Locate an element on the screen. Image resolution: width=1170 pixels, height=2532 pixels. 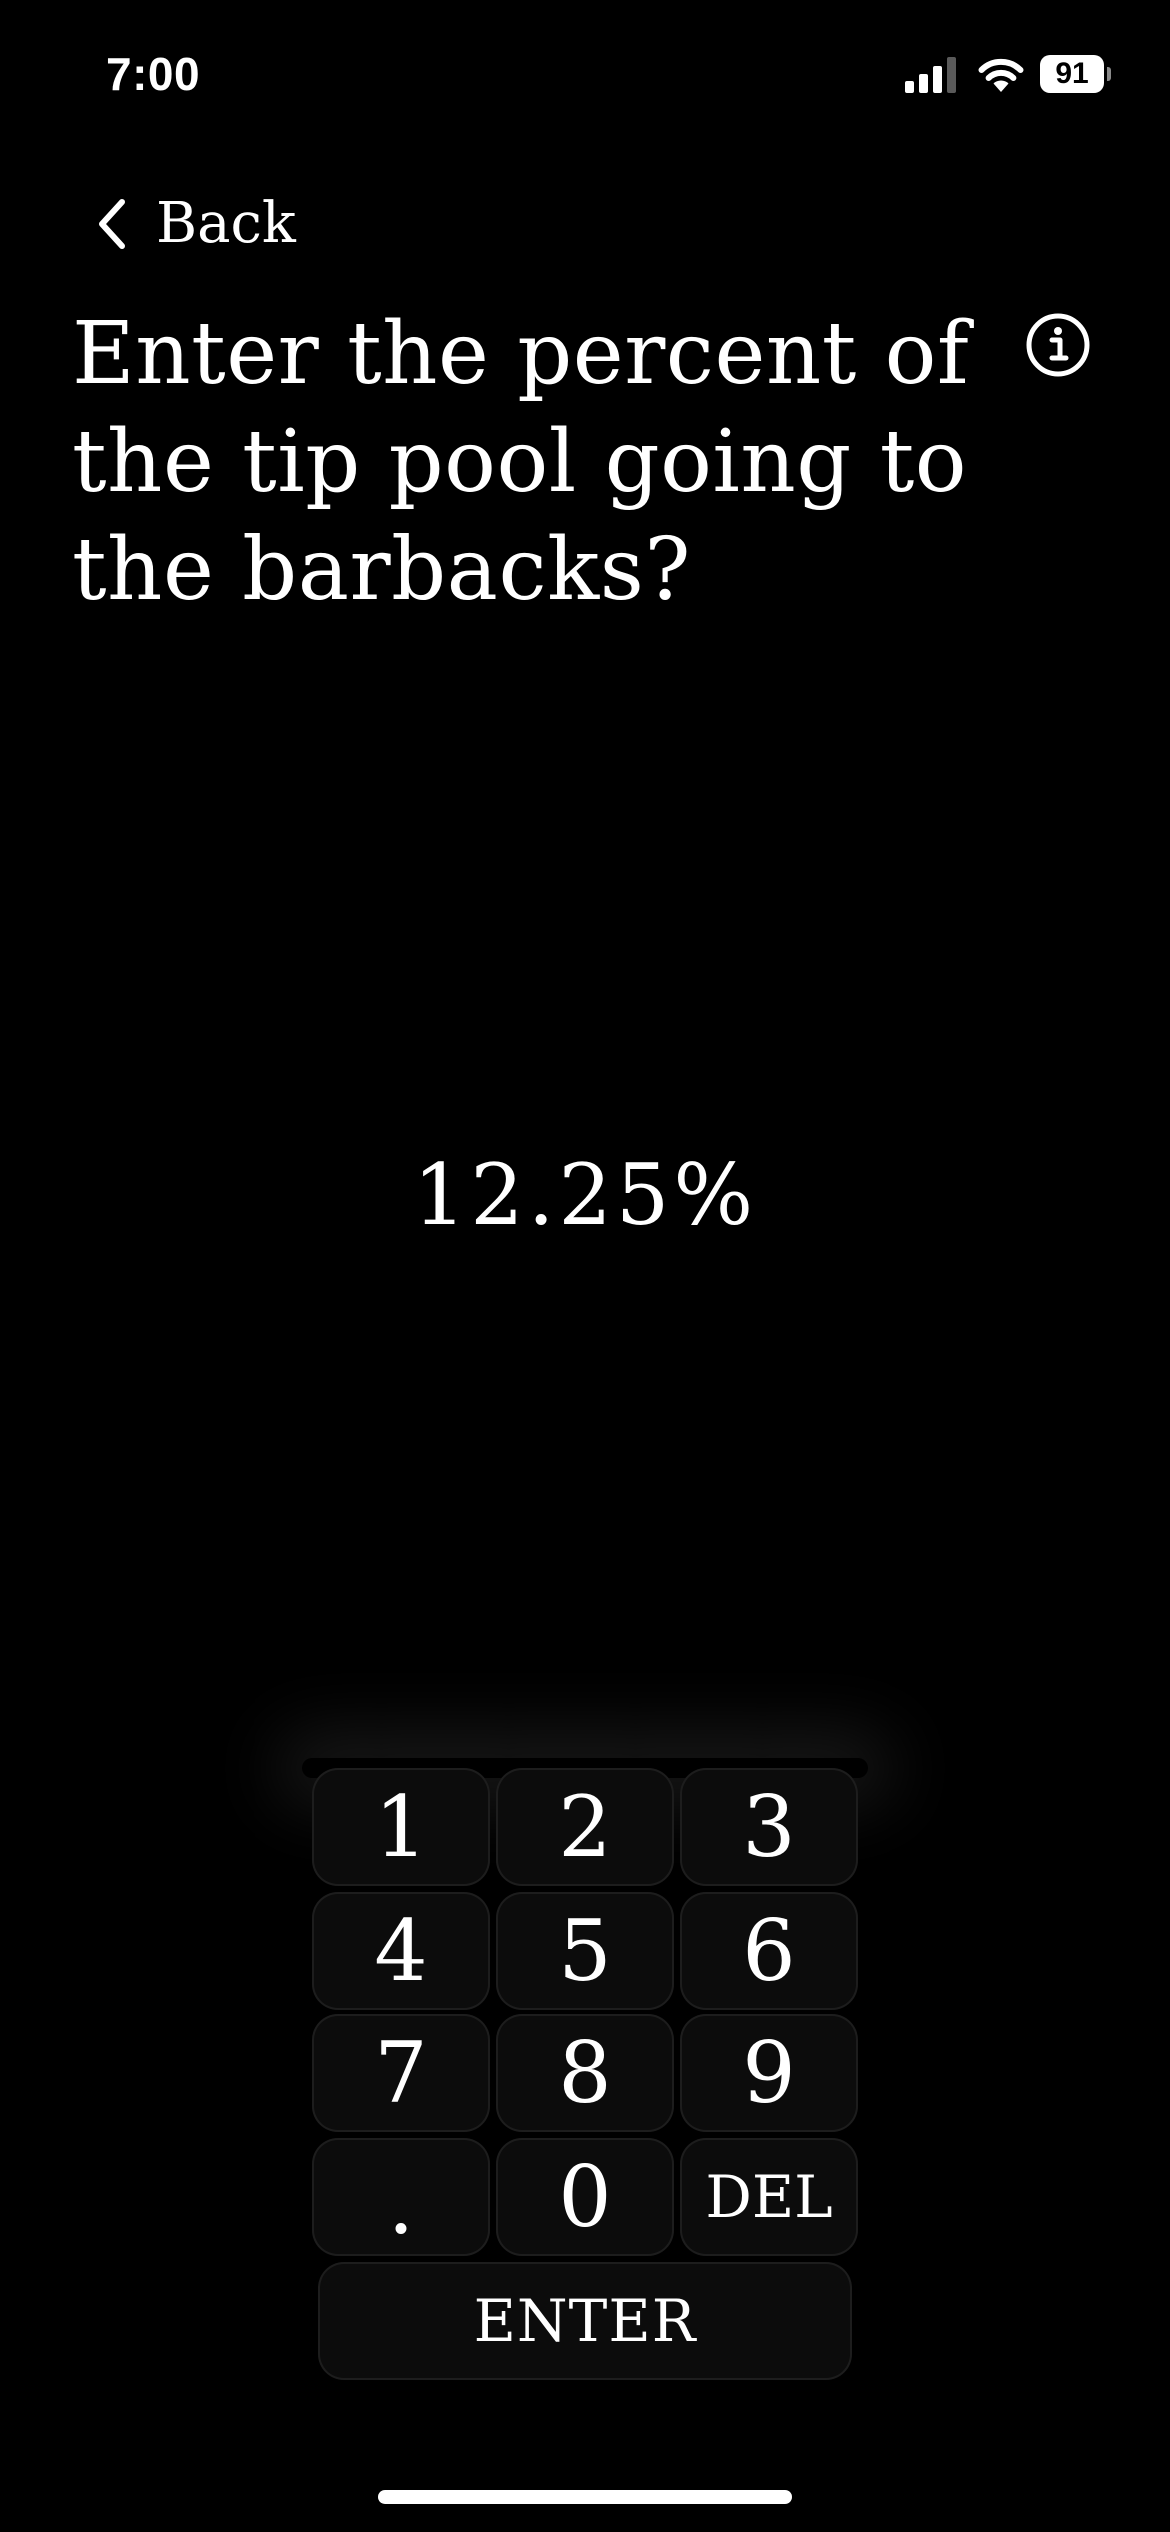
chevron-left-icon is located at coordinates (112, 224).